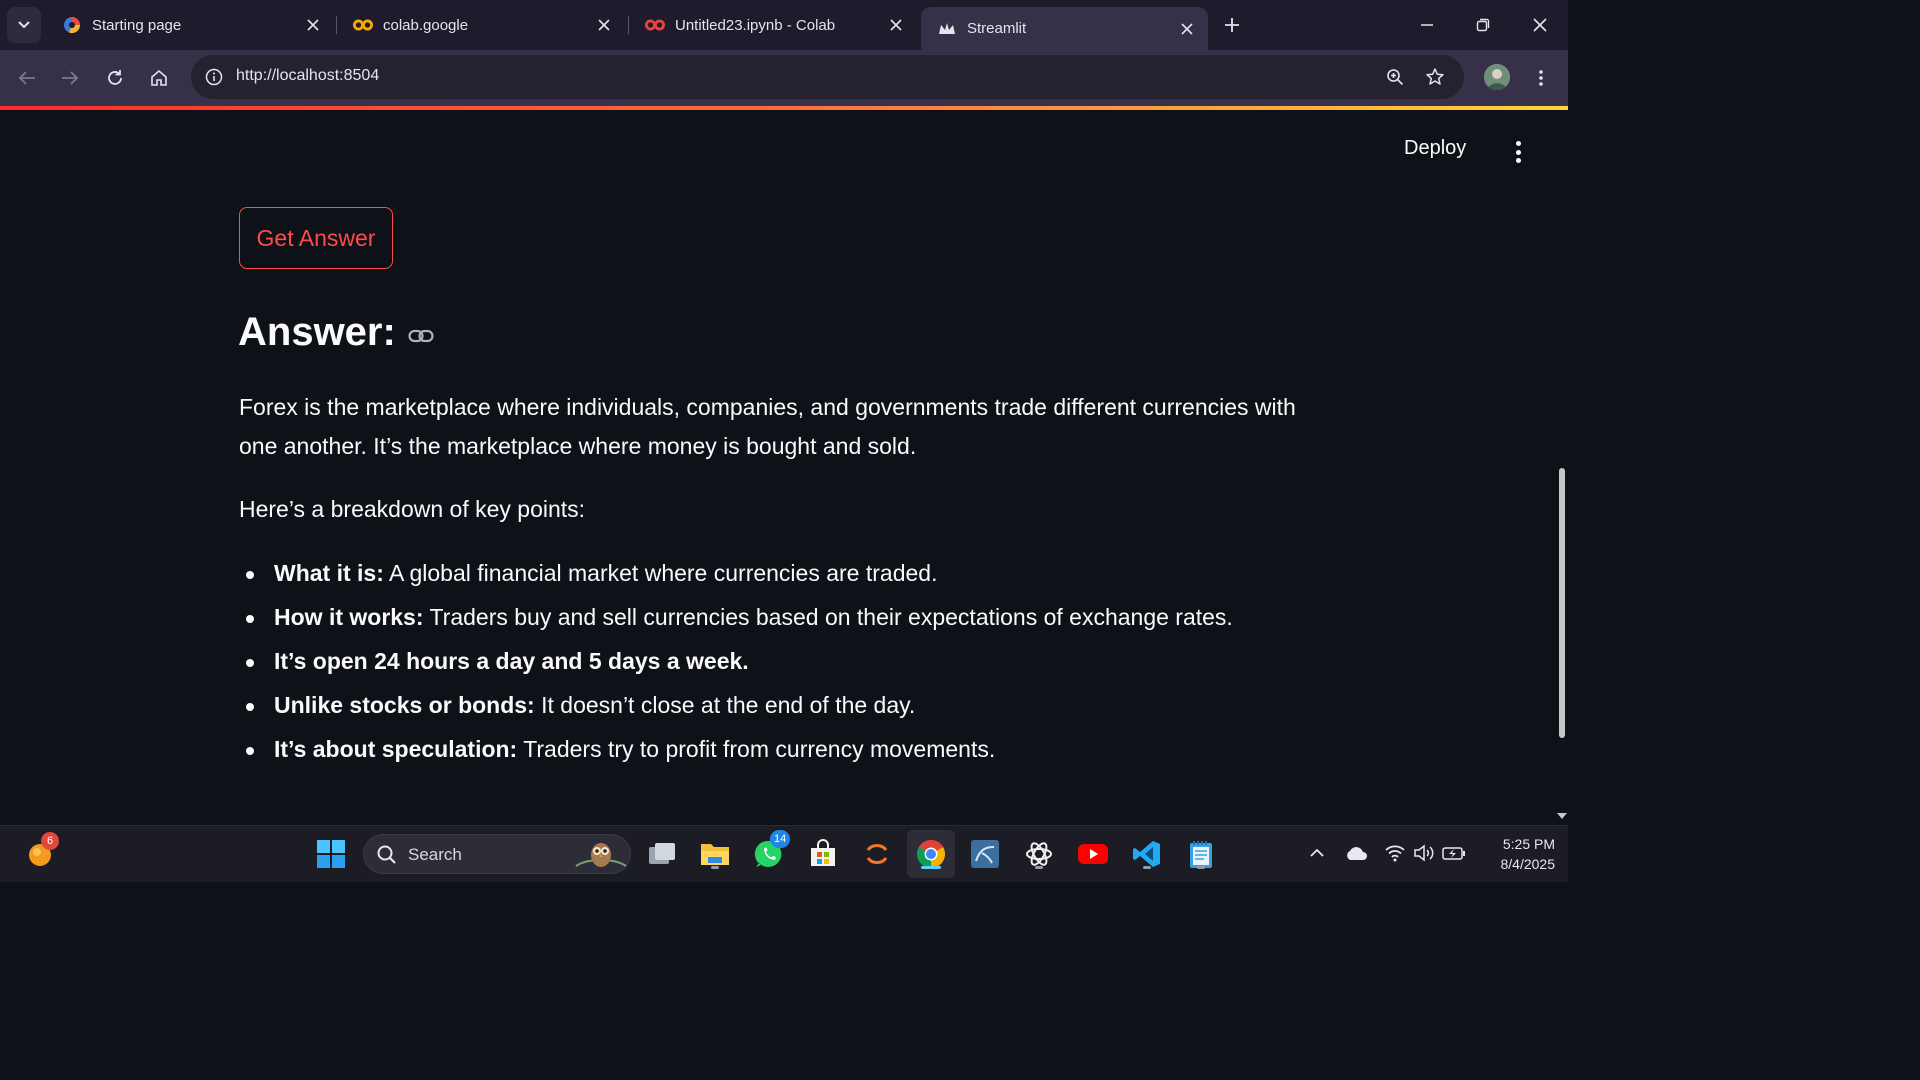 The height and width of the screenshot is (1080, 1920). I want to click on onedrive-button, so click(1356, 853).